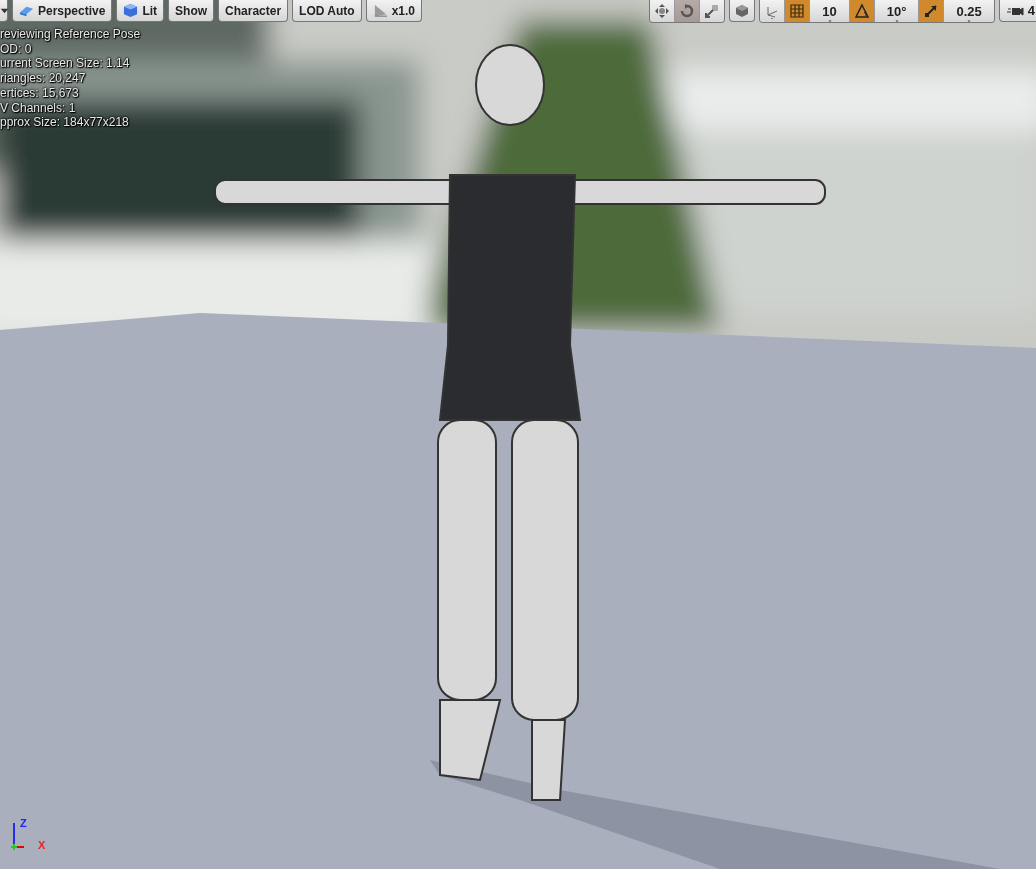 The height and width of the screenshot is (869, 1036). What do you see at coordinates (380, 10) in the screenshot?
I see `play-speed-icon` at bounding box center [380, 10].